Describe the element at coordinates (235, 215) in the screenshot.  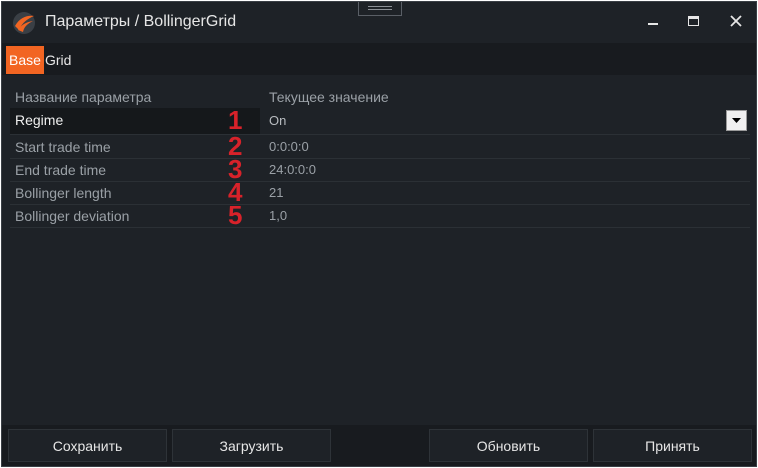
I see `row-marker: 5` at that location.